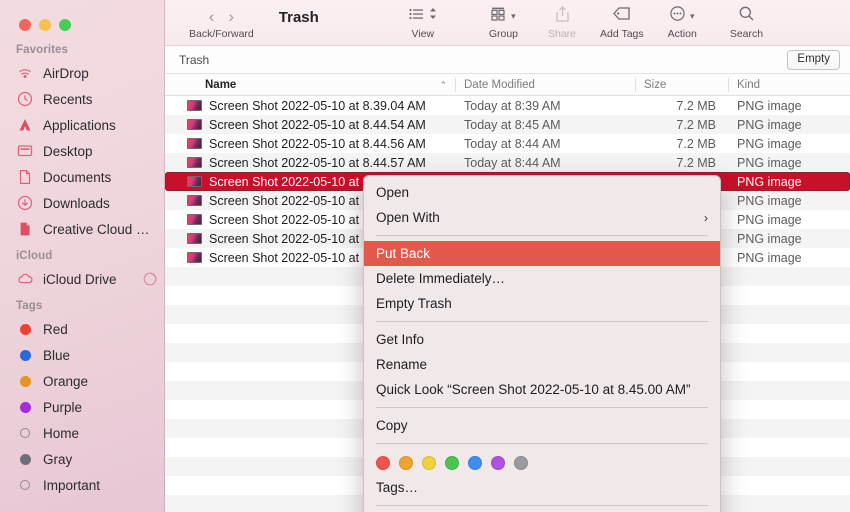  Describe the element at coordinates (677, 16) in the screenshot. I see `action-ellipsis-icon` at that location.